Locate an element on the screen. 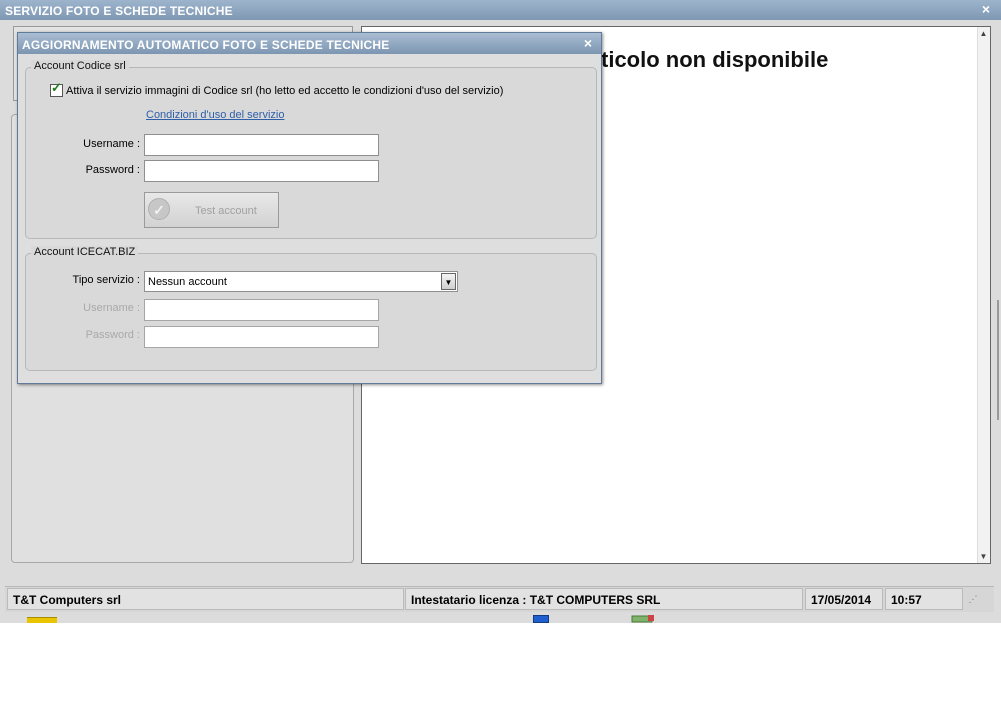 The image size is (1001, 719). test-account-label: Test account is located at coordinates (226, 211).